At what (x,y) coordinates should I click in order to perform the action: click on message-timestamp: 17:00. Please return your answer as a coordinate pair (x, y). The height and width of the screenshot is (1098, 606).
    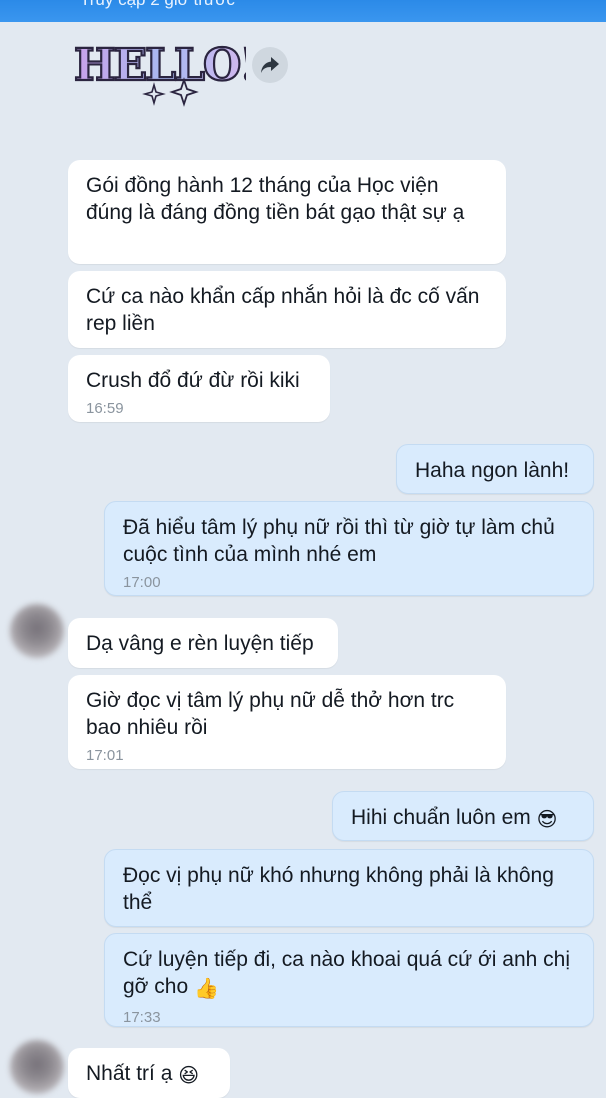
    Looking at the image, I should click on (142, 582).